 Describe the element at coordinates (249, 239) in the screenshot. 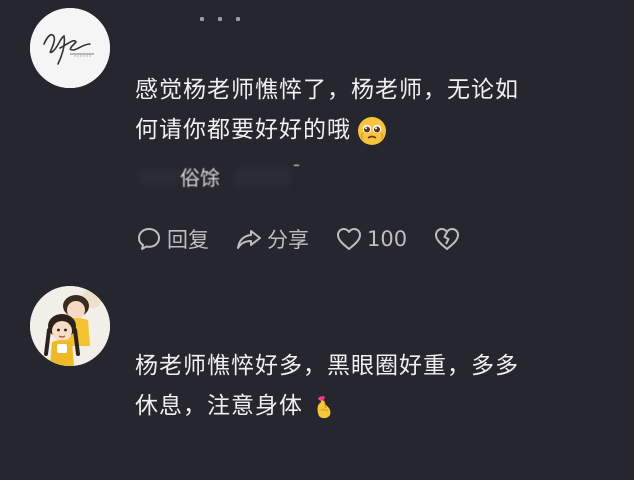

I see `share-arrow-icon` at that location.